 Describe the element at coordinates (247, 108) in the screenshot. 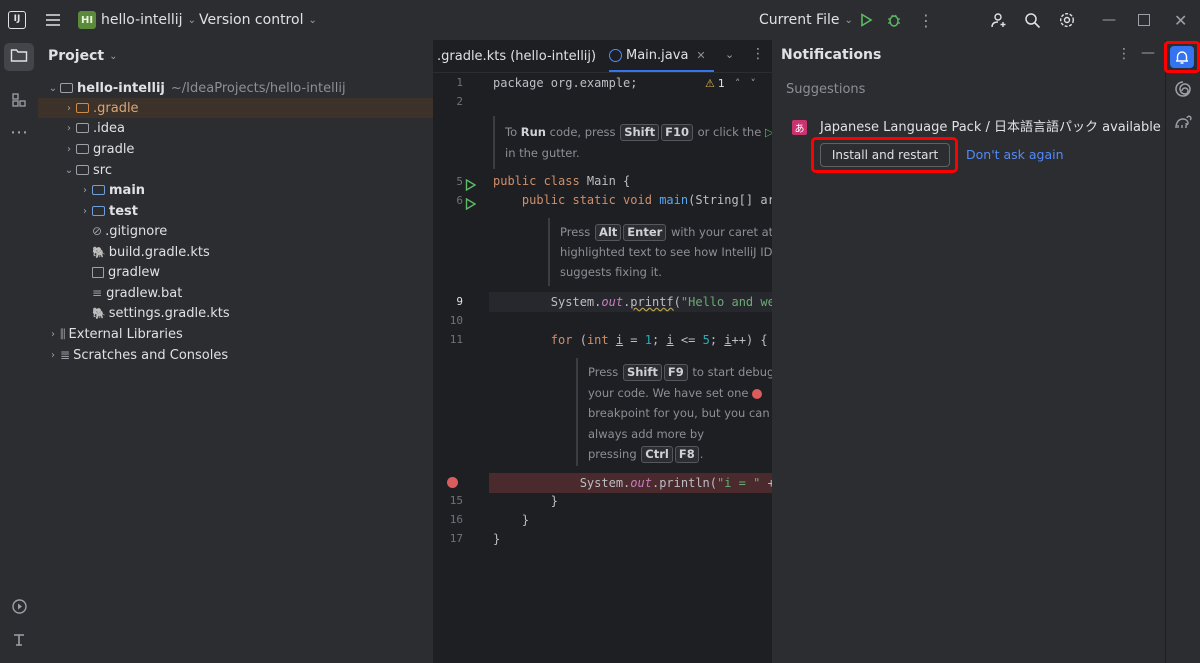

I see `tree-item-gradle-hidden: › .gradle` at that location.